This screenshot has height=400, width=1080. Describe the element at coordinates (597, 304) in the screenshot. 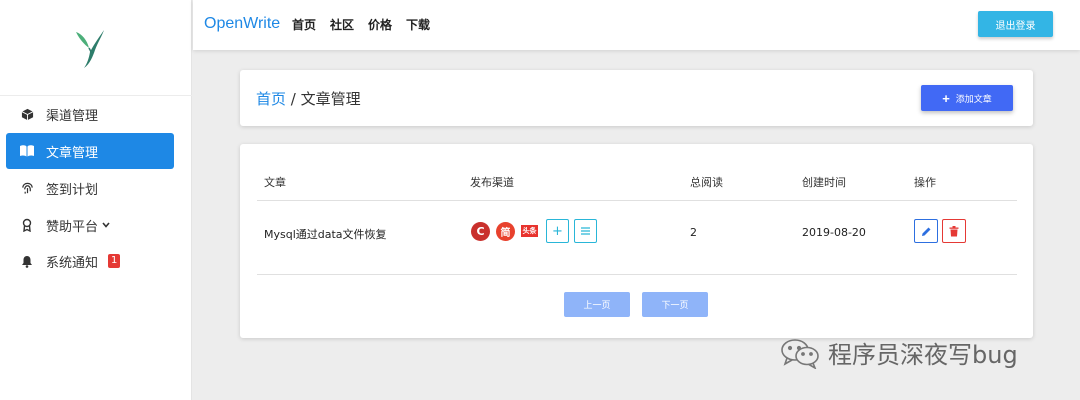

I see `prev-page-button: 上一页` at that location.